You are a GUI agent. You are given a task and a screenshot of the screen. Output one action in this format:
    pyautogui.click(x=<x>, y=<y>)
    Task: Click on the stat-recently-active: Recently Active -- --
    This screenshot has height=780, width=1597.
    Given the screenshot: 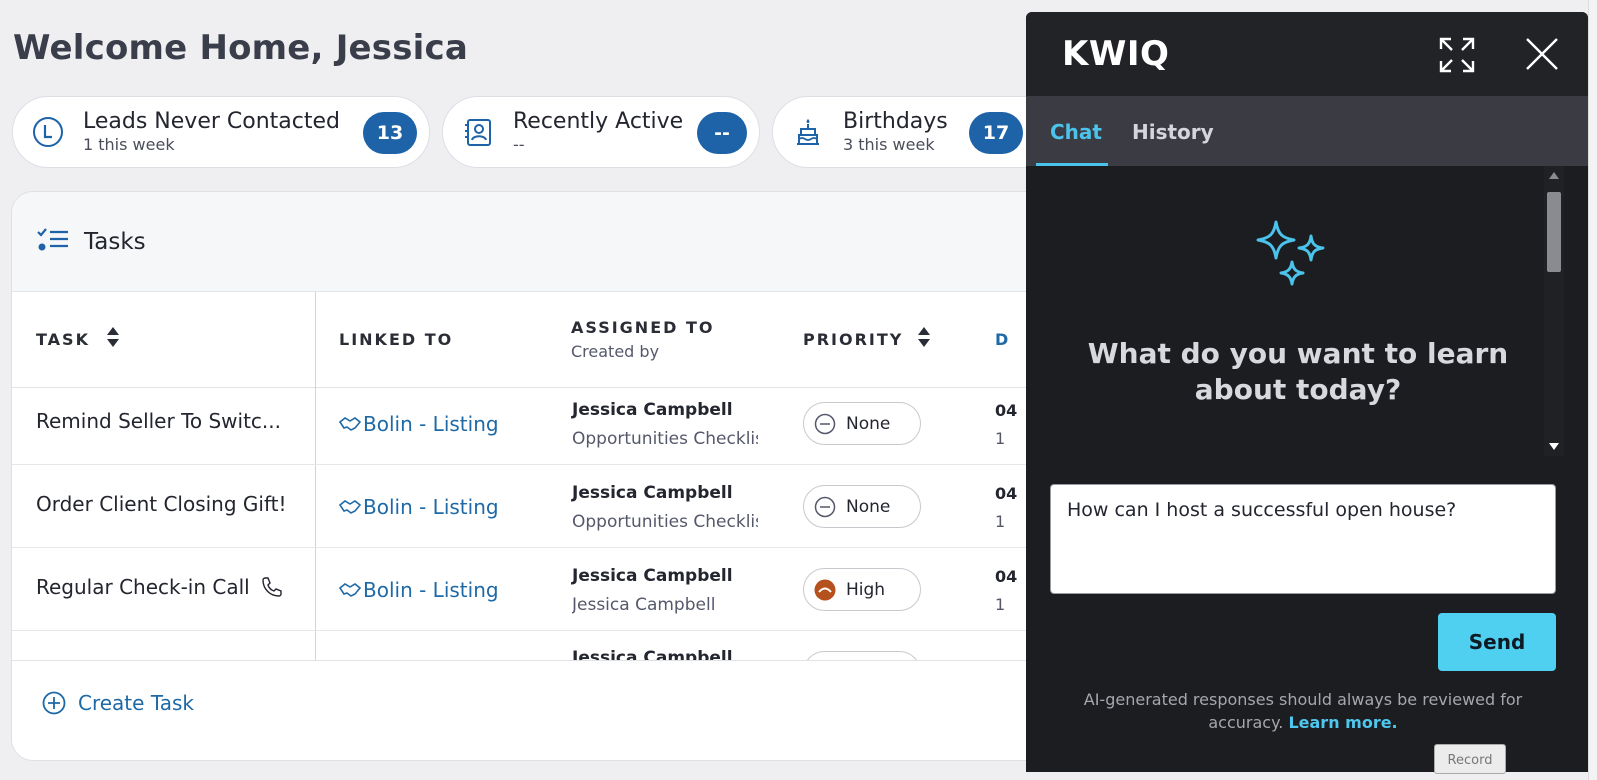 What is the action you would take?
    pyautogui.click(x=601, y=132)
    